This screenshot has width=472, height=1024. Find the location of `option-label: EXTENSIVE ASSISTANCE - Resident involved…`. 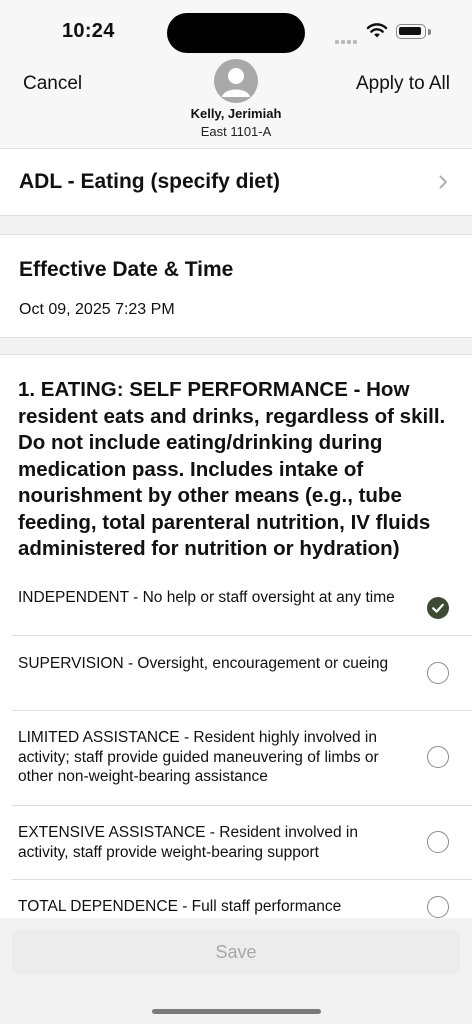

option-label: EXTENSIVE ASSISTANCE - Resident involved… is located at coordinates (188, 842).